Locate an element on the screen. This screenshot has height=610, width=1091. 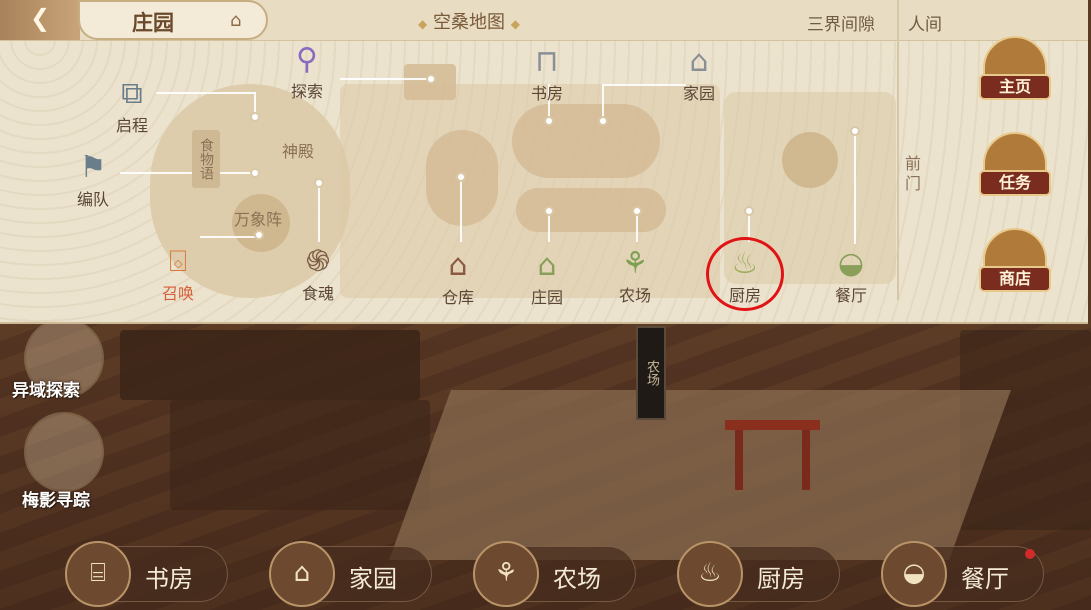
tab-label: 庄园 is located at coordinates (153, 22).